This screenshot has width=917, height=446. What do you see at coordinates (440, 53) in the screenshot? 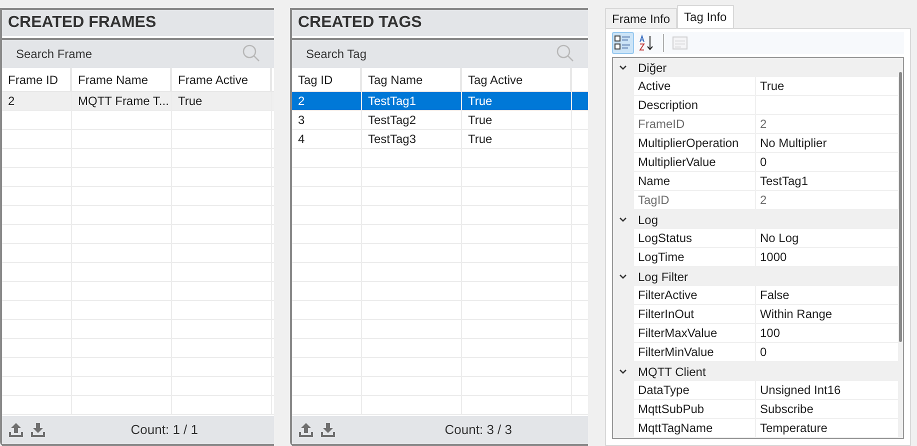
I see `search-field: Search Tag` at bounding box center [440, 53].